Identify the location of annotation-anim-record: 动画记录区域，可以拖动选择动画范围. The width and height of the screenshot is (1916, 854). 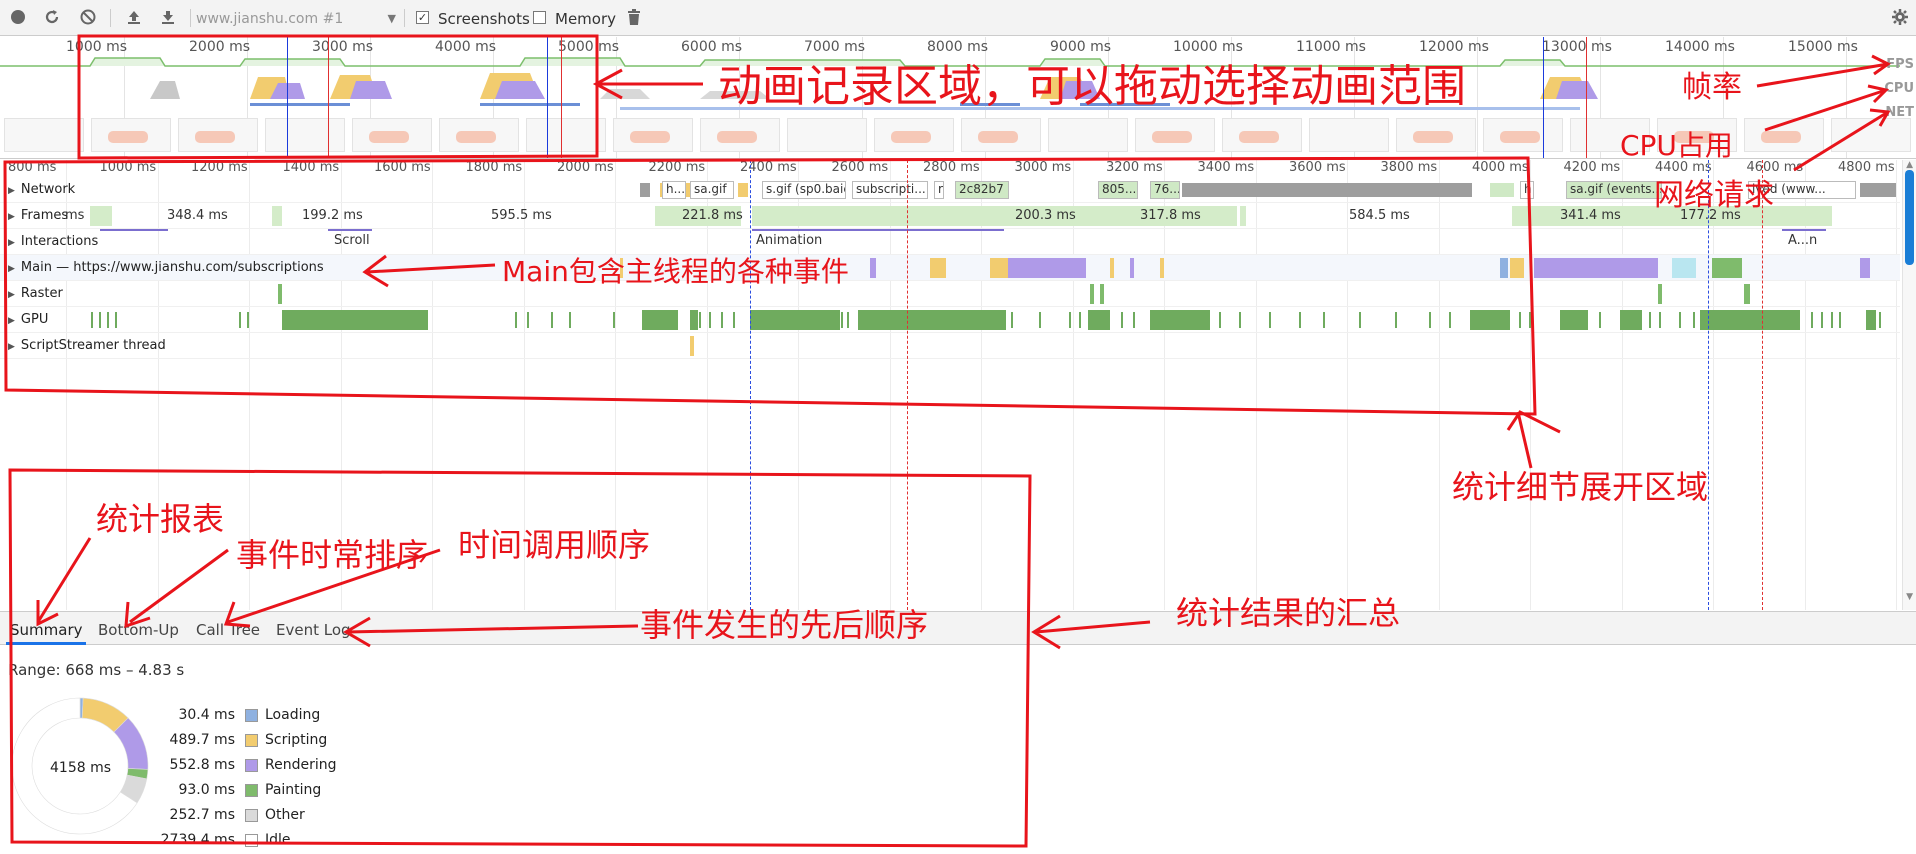
(1092, 86).